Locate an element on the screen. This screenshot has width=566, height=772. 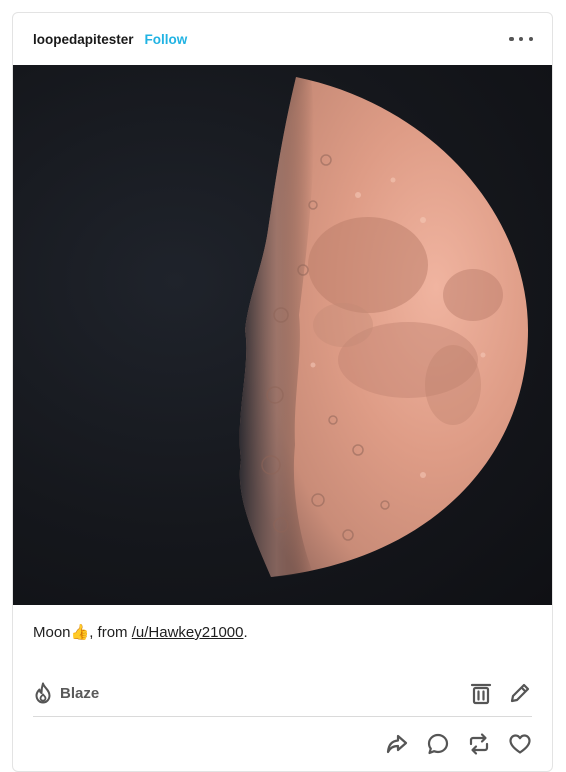
edit-button is located at coordinates (520, 693).